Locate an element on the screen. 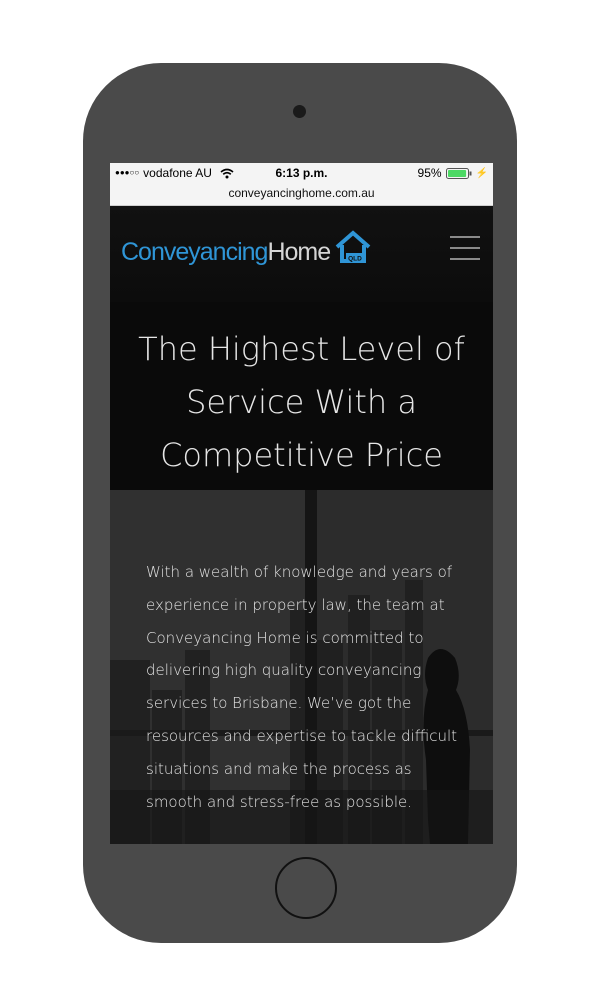 Image resolution: width=599 pixels, height=1000 pixels. charging-bolt-icon: ⚡ is located at coordinates (481, 173).